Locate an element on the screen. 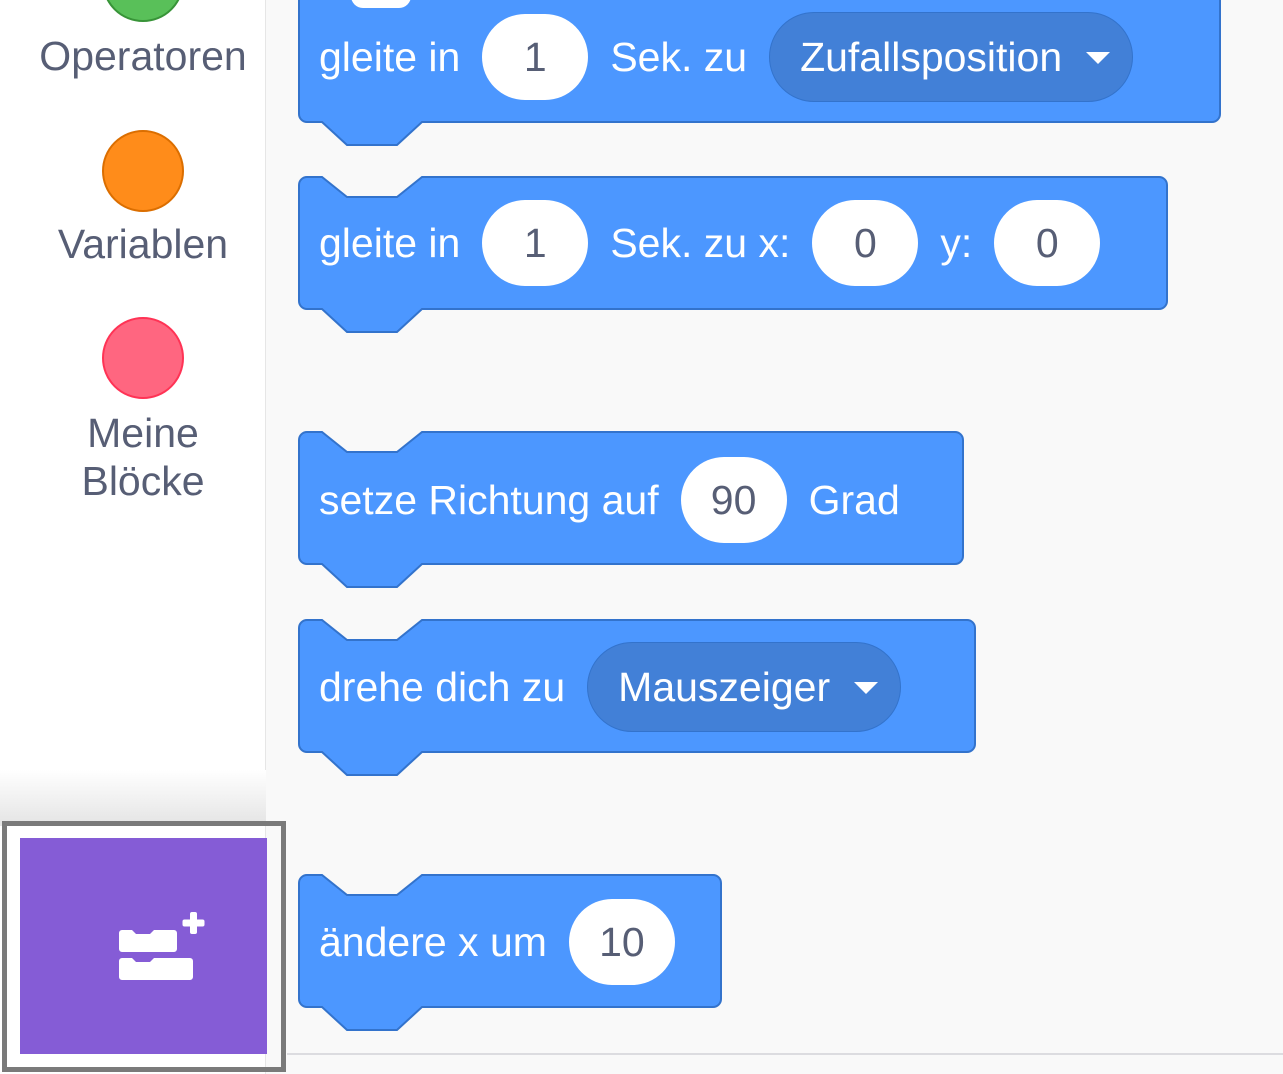  category-operators-label: Operatoren is located at coordinates (143, 56).